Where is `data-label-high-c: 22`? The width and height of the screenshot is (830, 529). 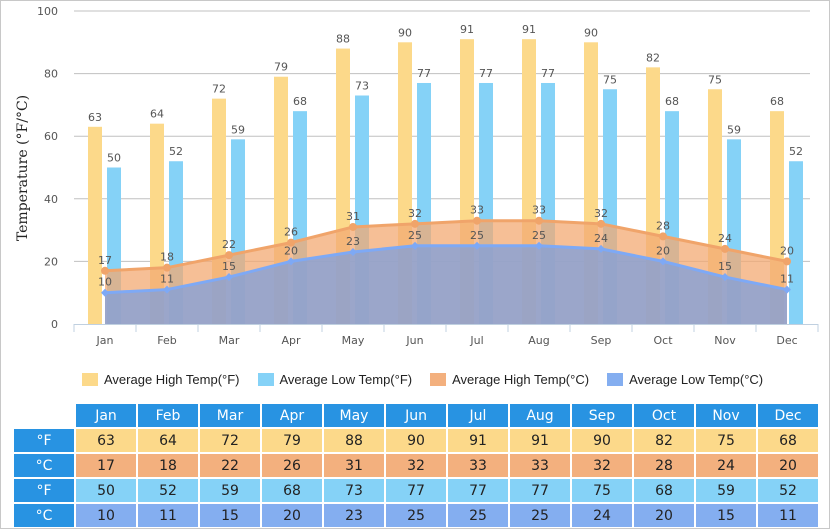 data-label-high-c: 22 is located at coordinates (229, 244).